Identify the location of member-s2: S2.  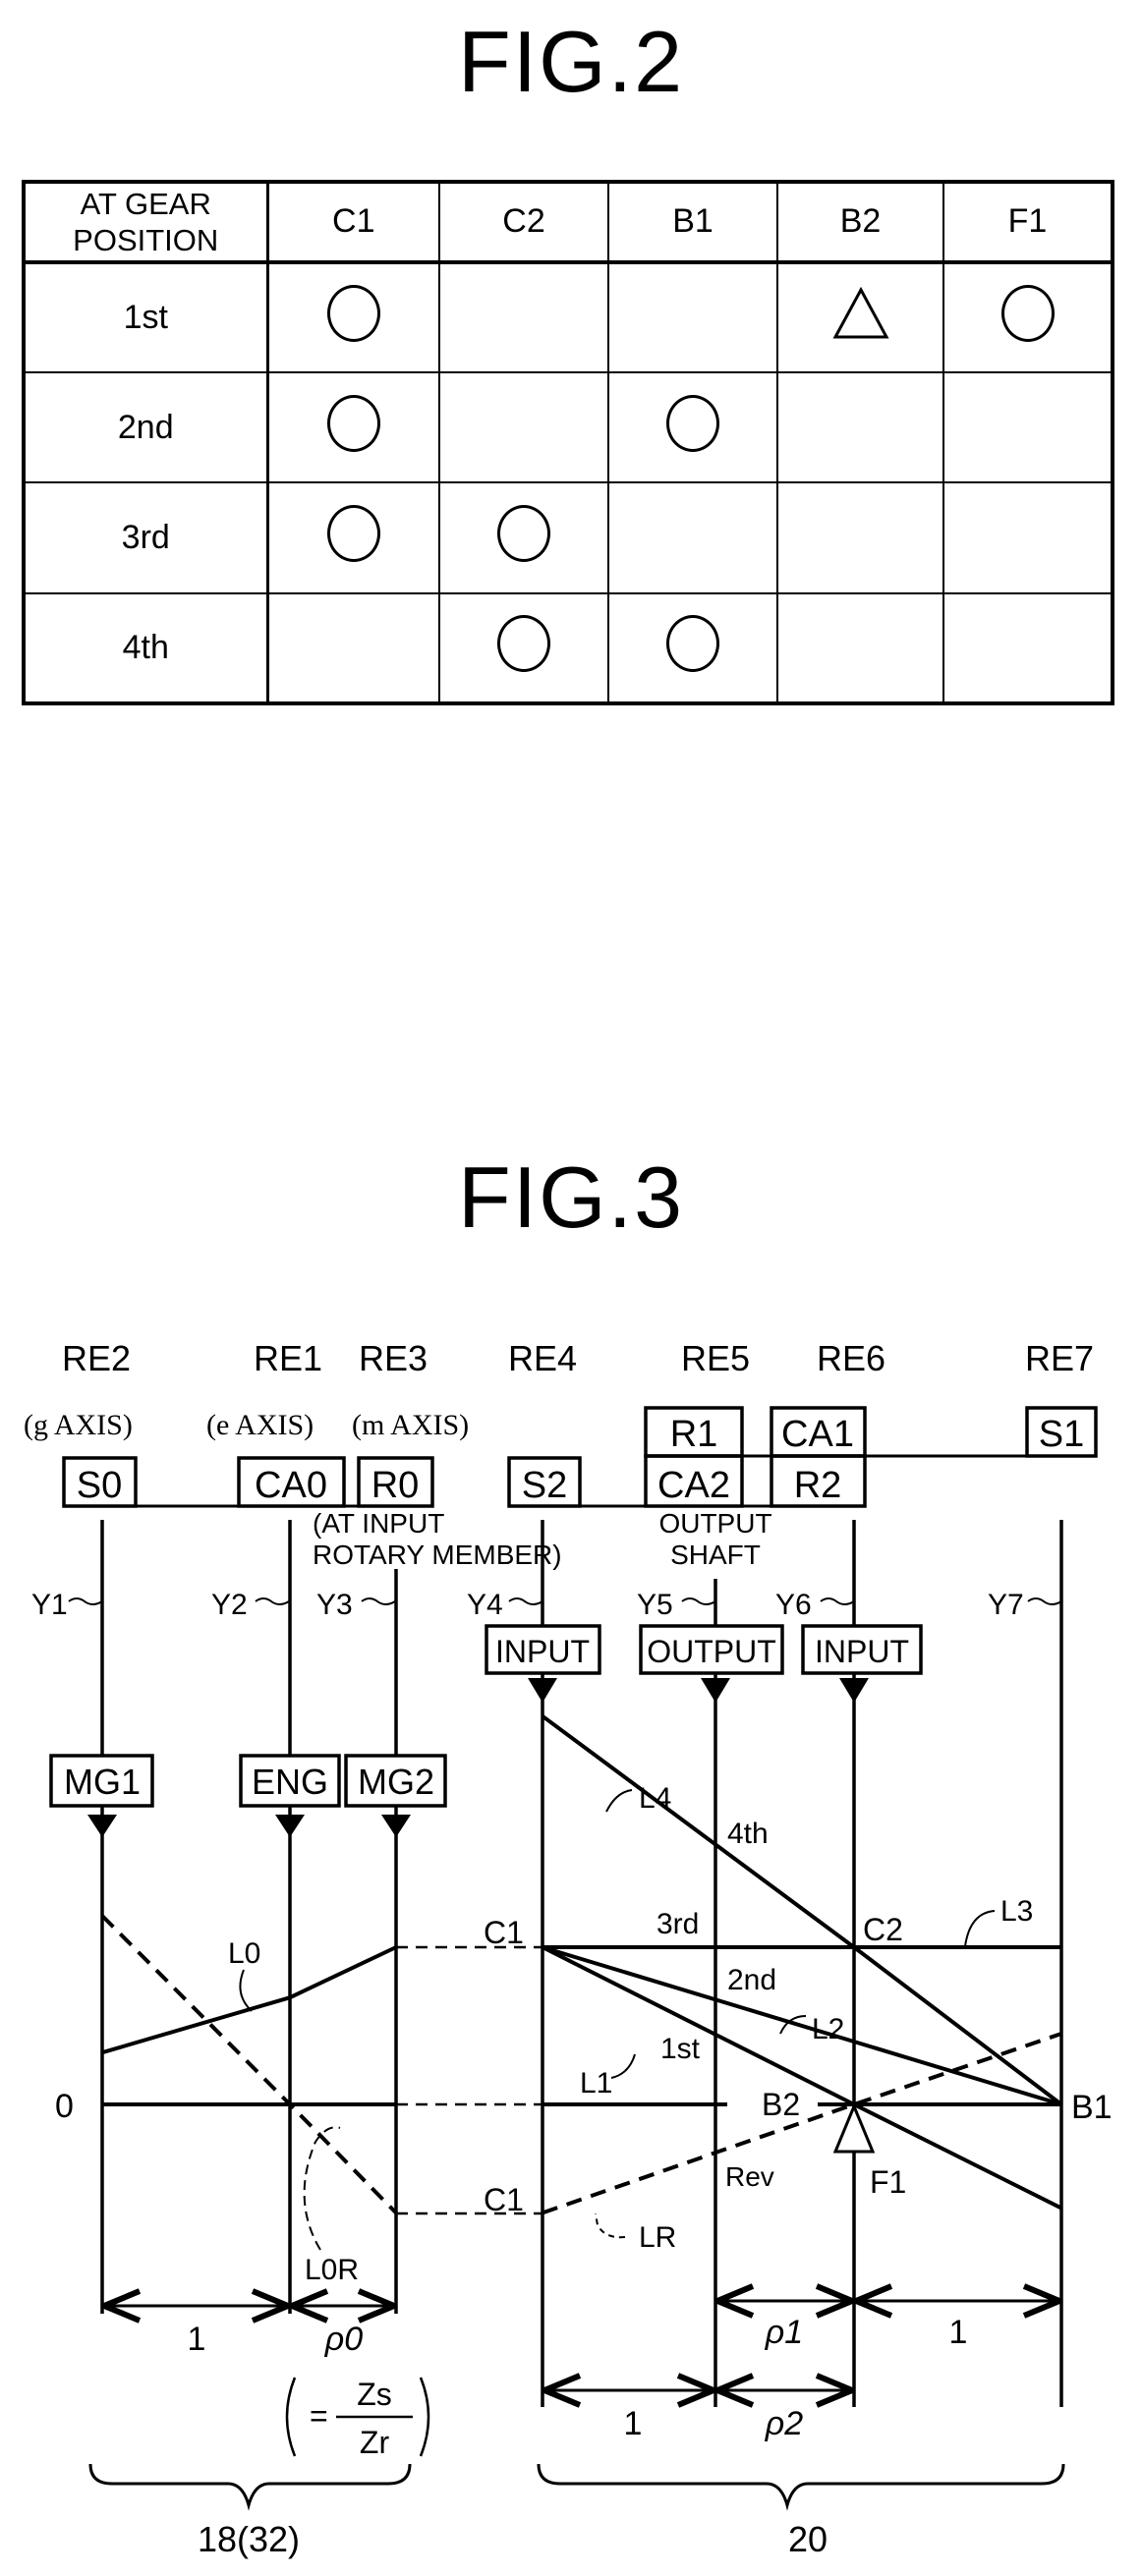
(544, 1485).